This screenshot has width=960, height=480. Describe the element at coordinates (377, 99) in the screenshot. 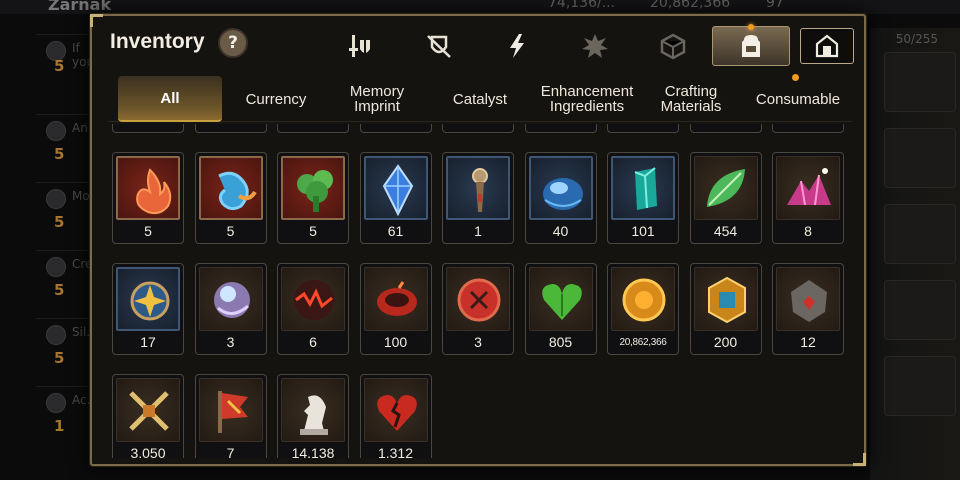

I see `tab-memory-imprint: Memory Imprint` at that location.